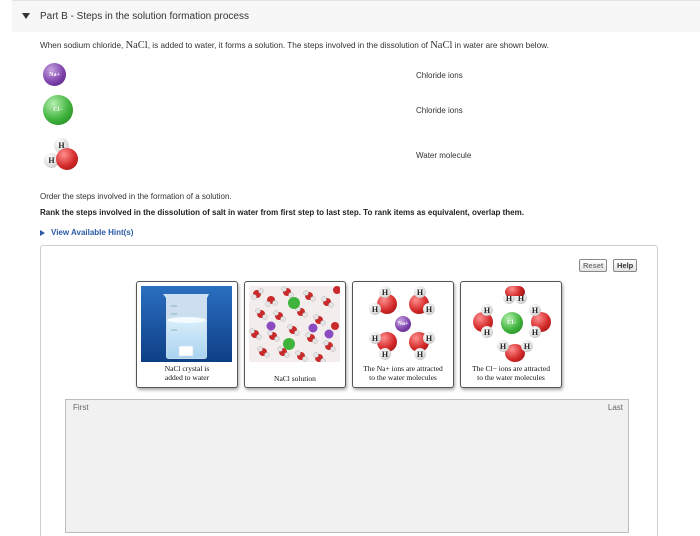 This screenshot has width=700, height=536. What do you see at coordinates (26, 16) in the screenshot?
I see `collapse-toggle-icon` at bounding box center [26, 16].